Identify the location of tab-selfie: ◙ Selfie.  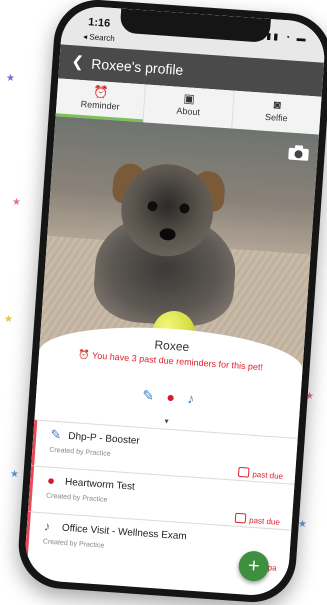
(277, 113).